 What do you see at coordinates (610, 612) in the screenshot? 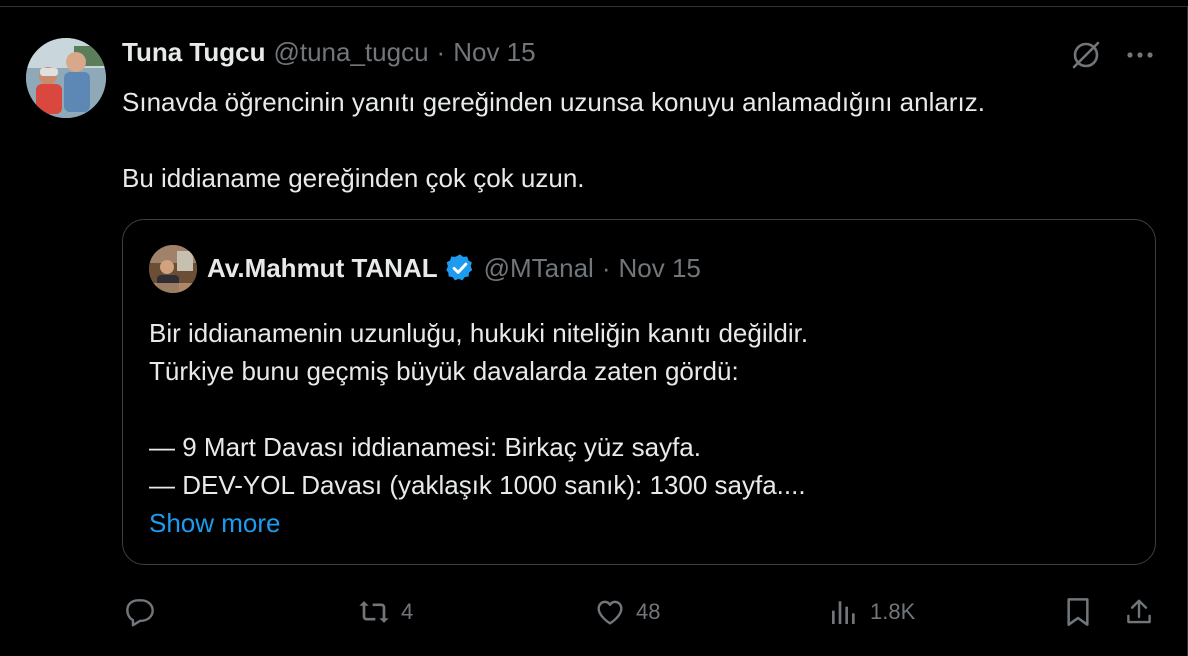
I see `heart-icon` at bounding box center [610, 612].